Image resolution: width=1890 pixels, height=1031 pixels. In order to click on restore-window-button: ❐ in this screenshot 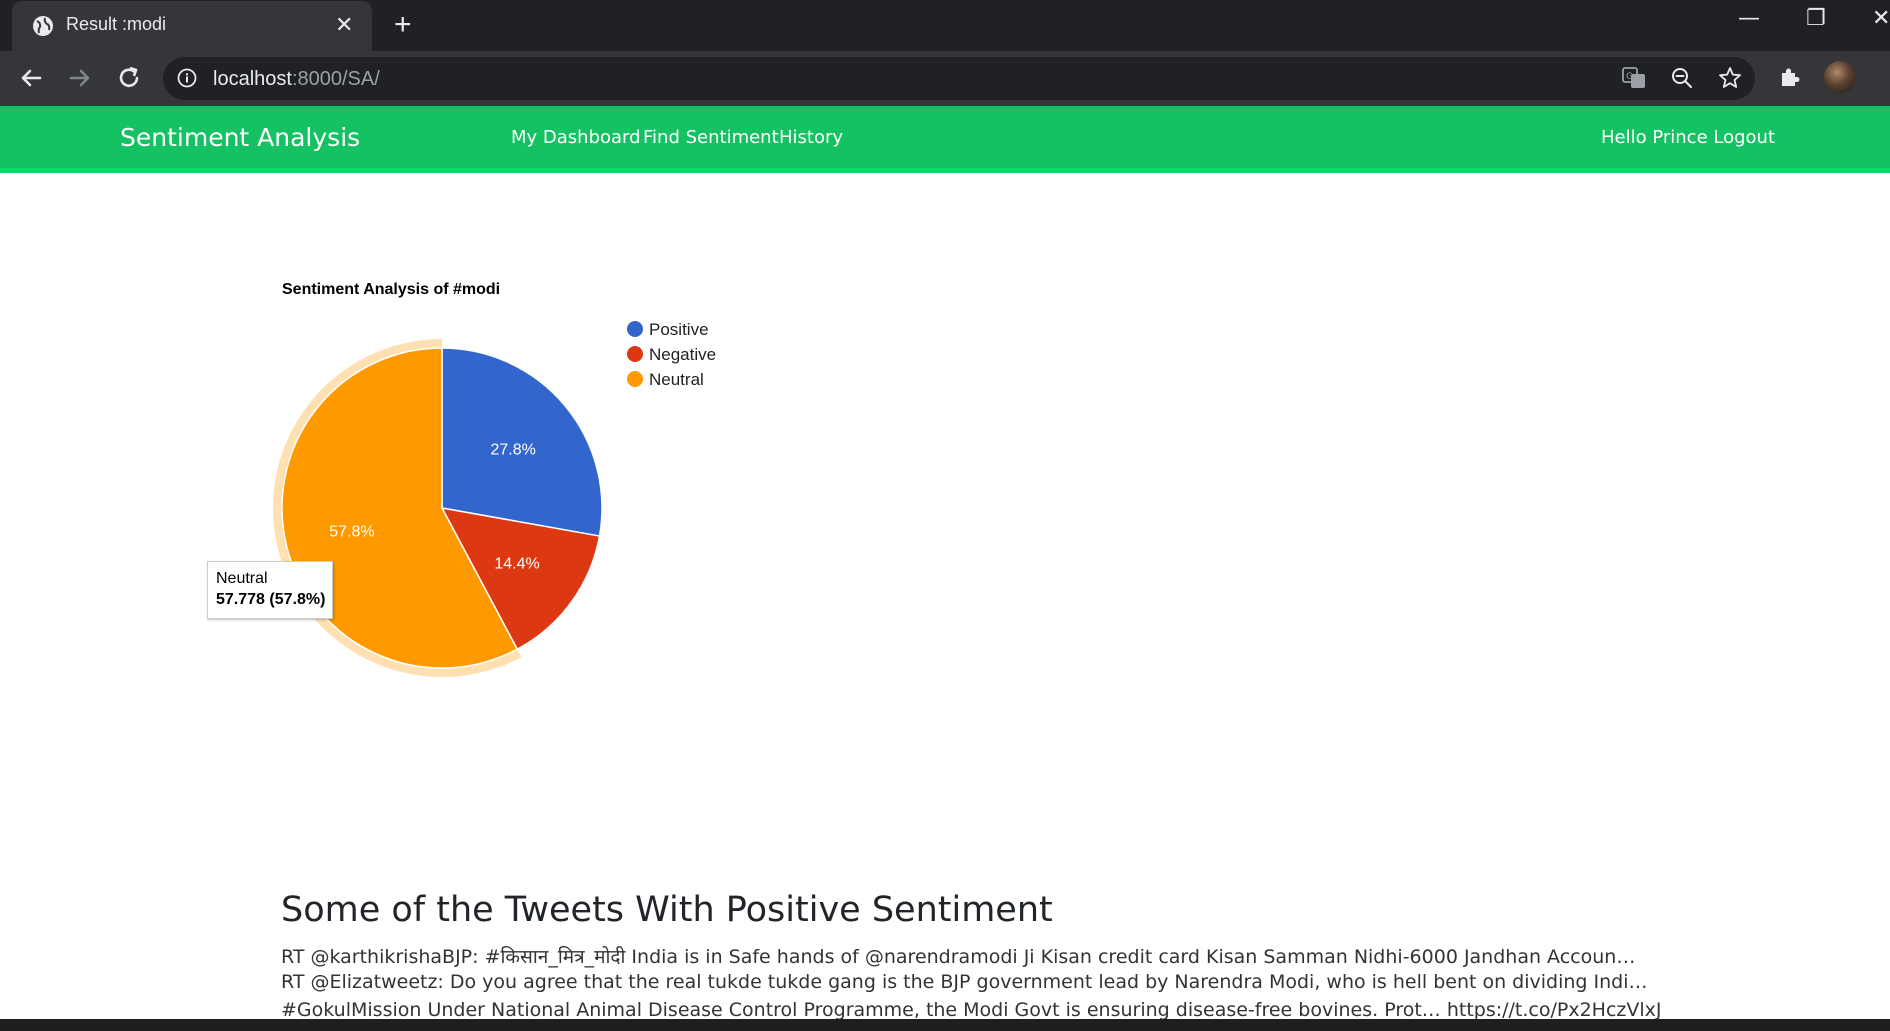, I will do `click(1816, 18)`.